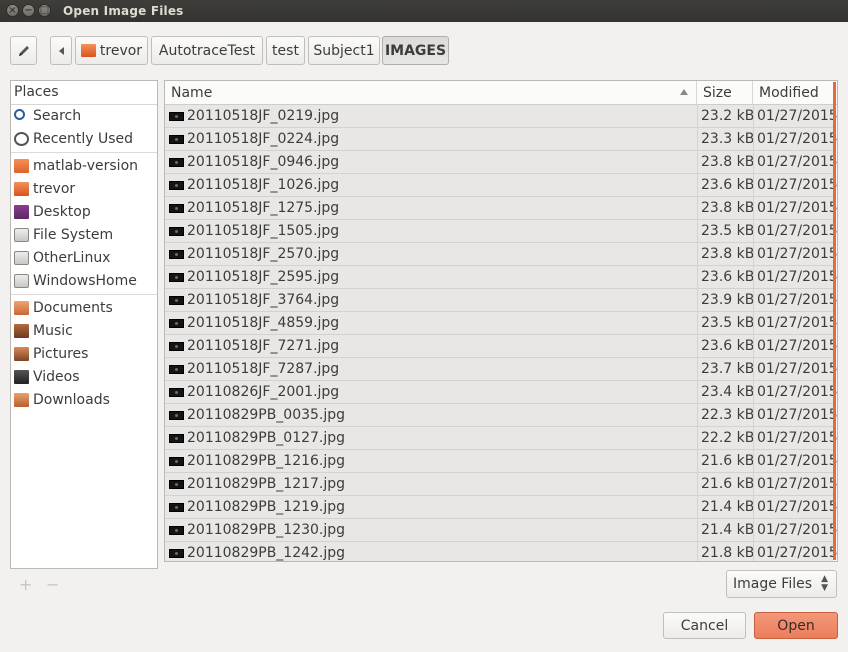 Image resolution: width=848 pixels, height=652 pixels. Describe the element at coordinates (84, 331) in the screenshot. I see `places-item-music: Music` at that location.